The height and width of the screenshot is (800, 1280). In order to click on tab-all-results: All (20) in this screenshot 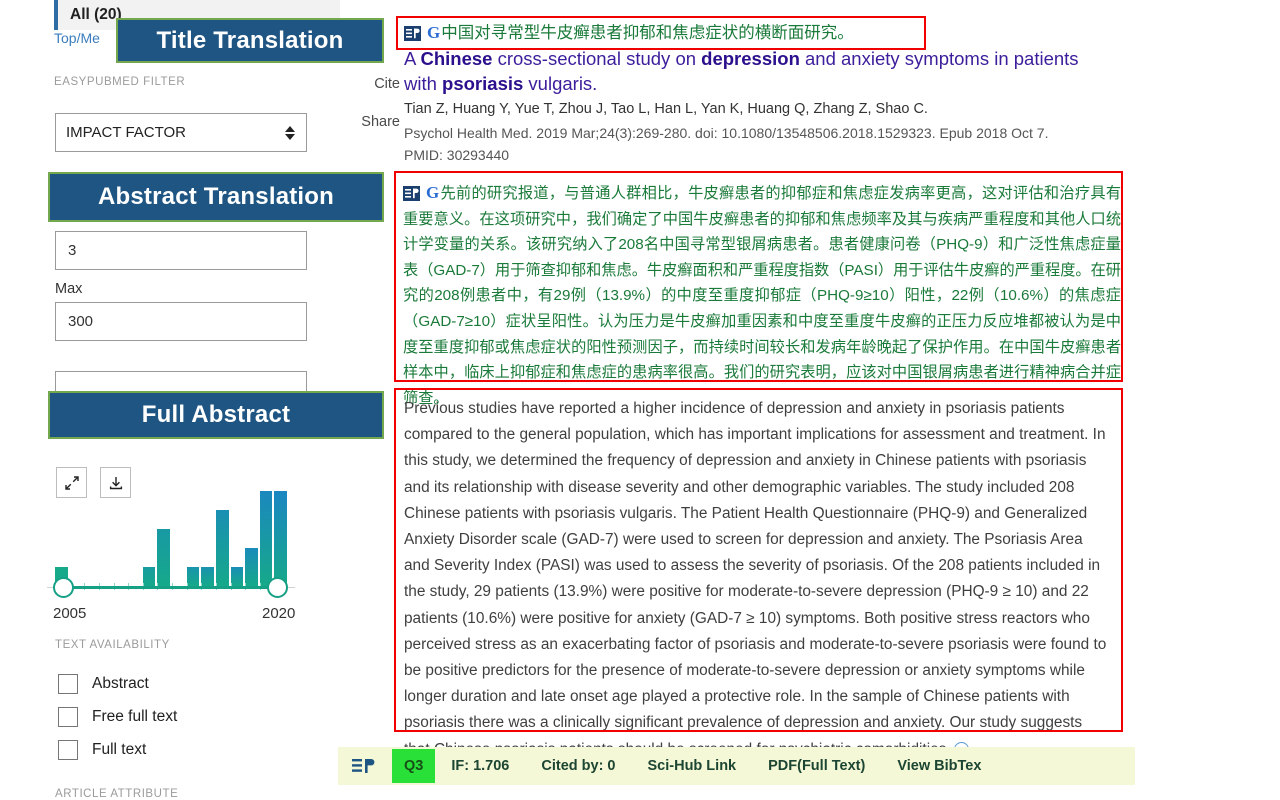, I will do `click(88, 15)`.